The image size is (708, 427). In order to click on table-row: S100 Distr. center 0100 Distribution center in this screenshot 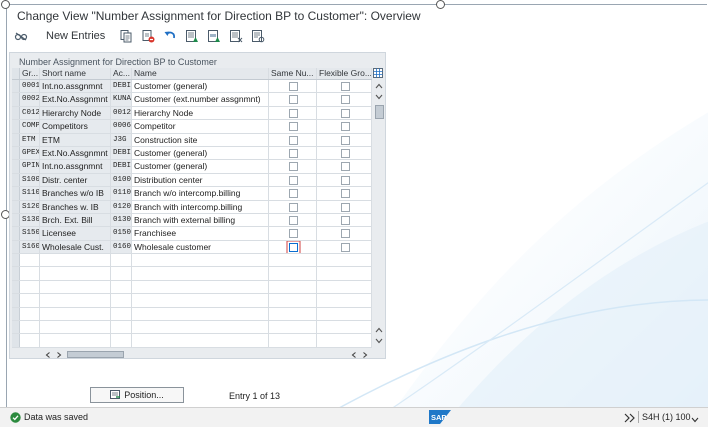, I will do `click(192, 180)`.